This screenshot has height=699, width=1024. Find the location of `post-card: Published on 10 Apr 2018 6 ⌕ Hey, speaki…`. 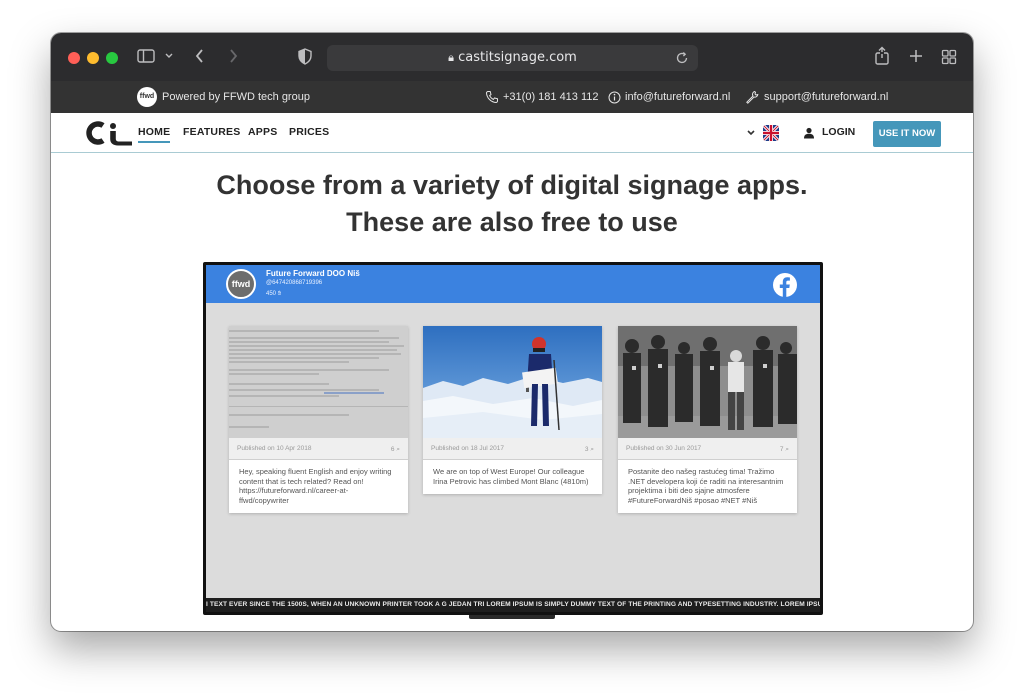

post-card: Published on 10 Apr 2018 6 ⌕ Hey, speaki… is located at coordinates (318, 419).